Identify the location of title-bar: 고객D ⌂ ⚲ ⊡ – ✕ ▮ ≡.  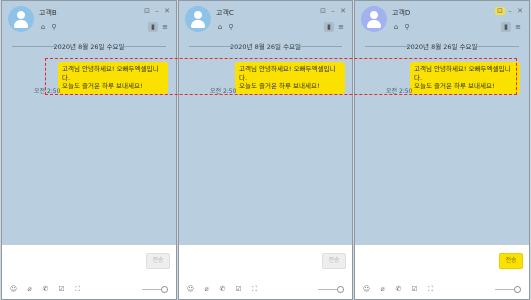
(442, 21).